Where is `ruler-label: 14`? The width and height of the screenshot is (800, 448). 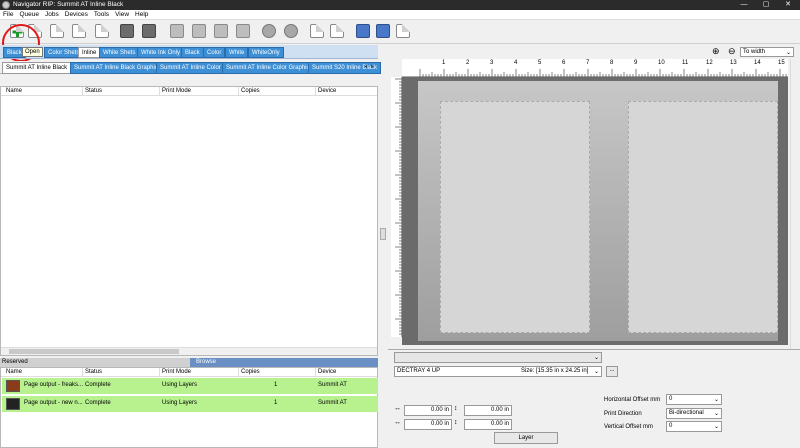 ruler-label: 14 is located at coordinates (757, 63).